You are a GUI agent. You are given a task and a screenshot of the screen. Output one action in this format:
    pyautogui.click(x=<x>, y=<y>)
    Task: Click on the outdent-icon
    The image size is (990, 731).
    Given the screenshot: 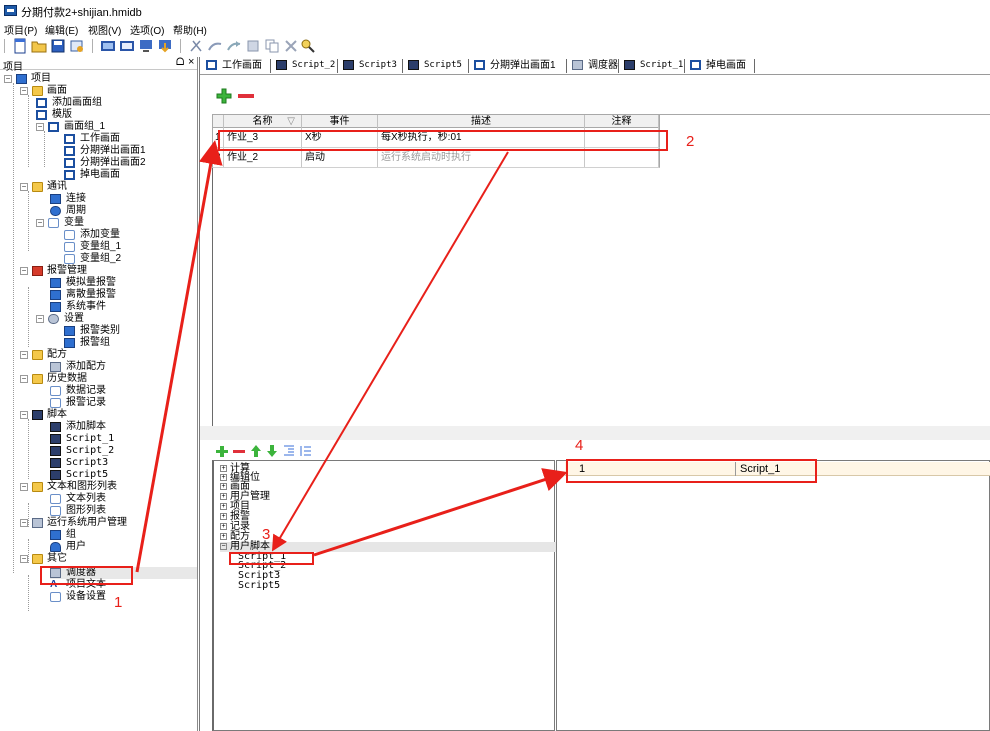 What is the action you would take?
    pyautogui.click(x=306, y=451)
    